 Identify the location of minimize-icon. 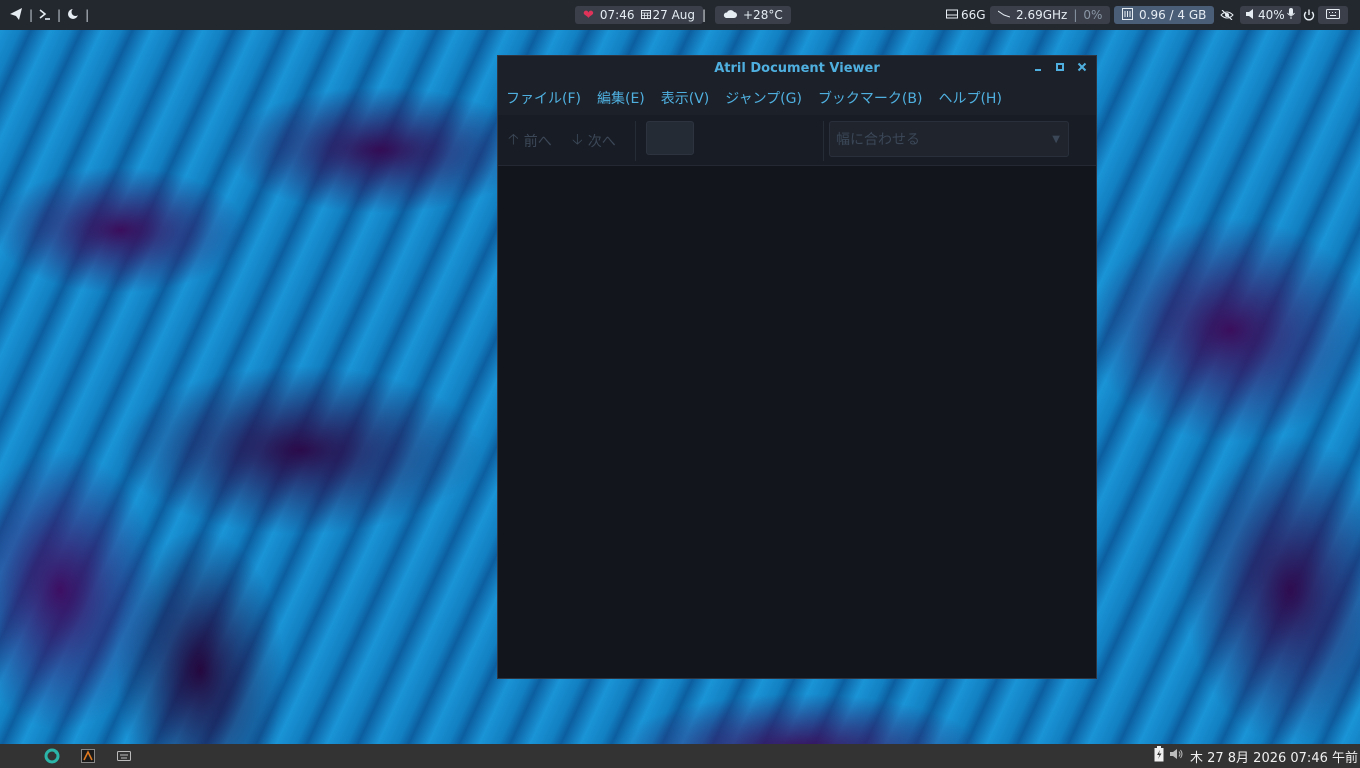
(1038, 68).